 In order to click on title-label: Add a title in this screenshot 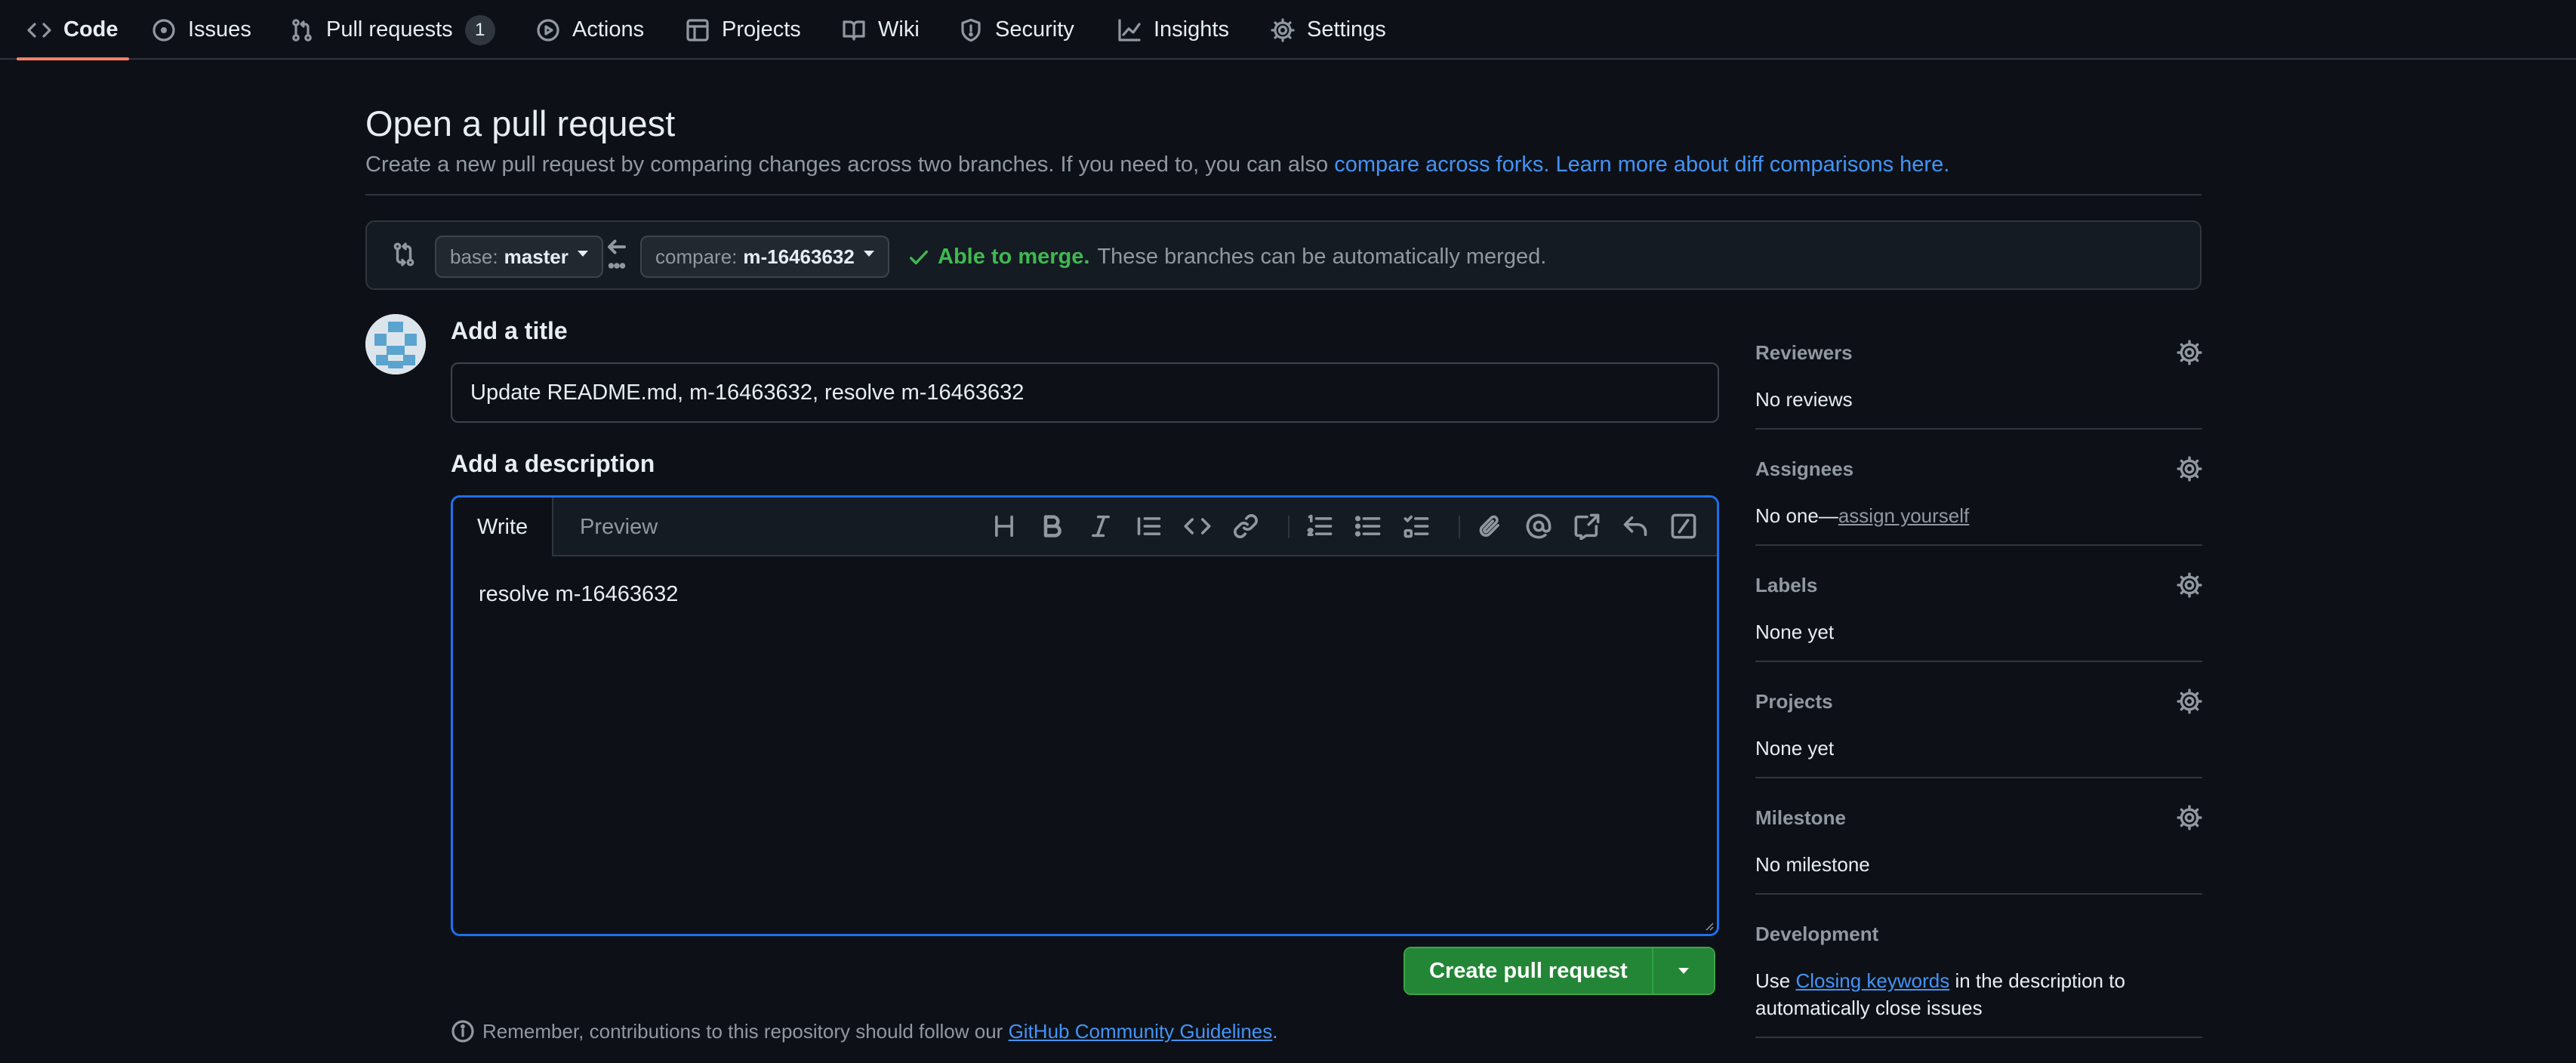, I will do `click(509, 330)`.